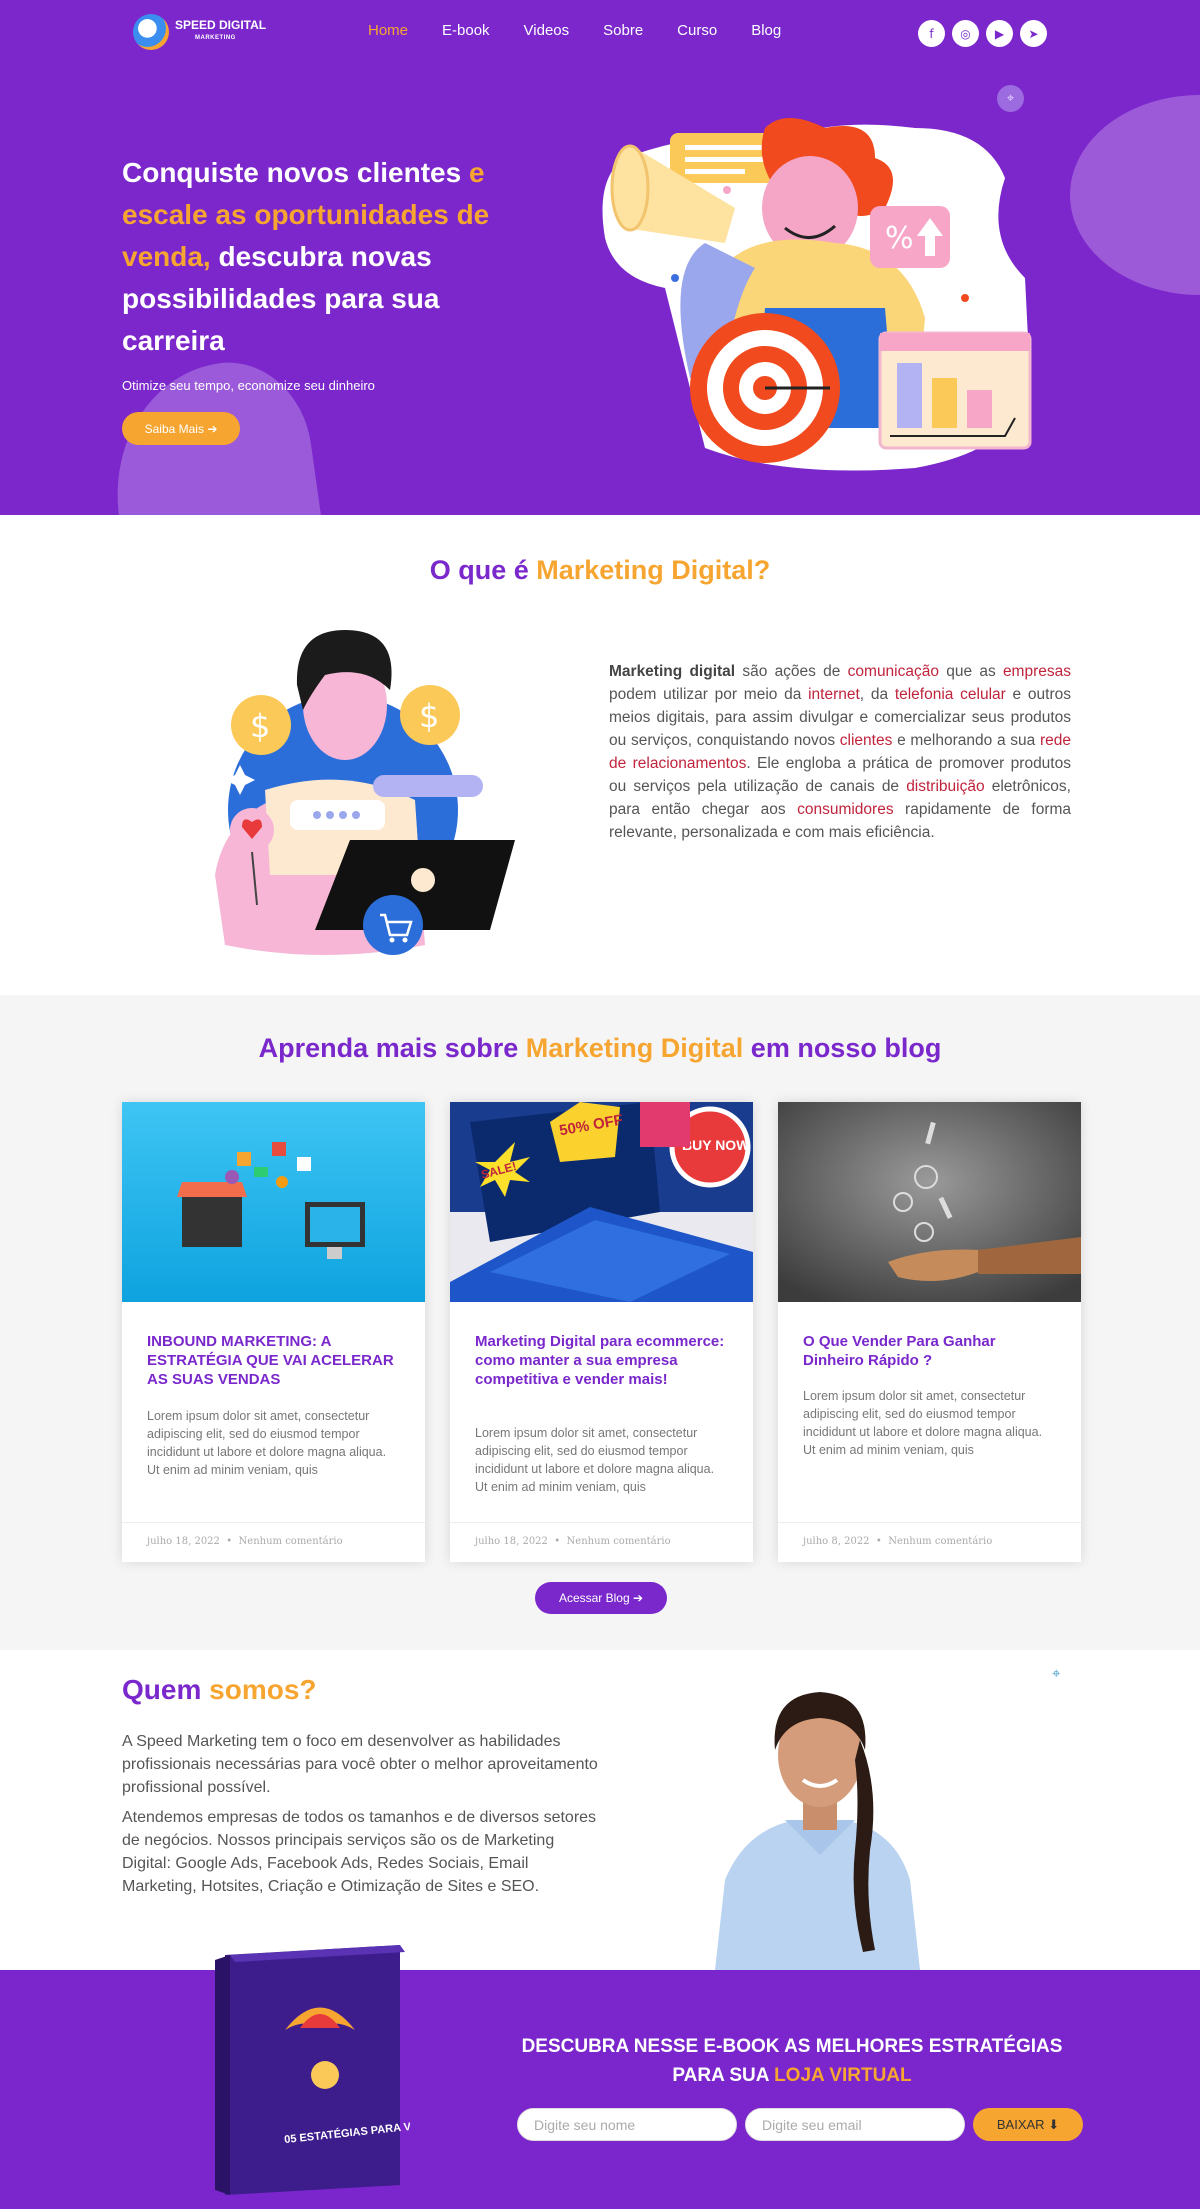 The width and height of the screenshot is (1200, 2209). Describe the element at coordinates (966, 740) in the screenshot. I see `description-text: e melhorando a sua` at that location.